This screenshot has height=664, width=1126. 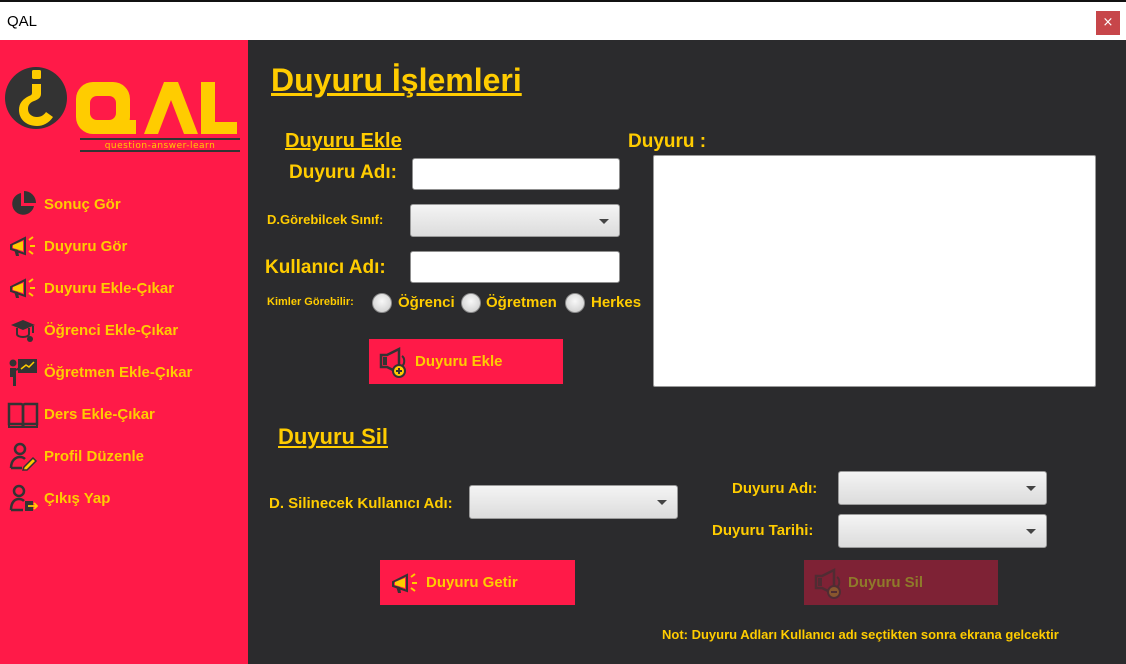 What do you see at coordinates (343, 141) in the screenshot?
I see `add-section-heading: Duyuru Ekle` at bounding box center [343, 141].